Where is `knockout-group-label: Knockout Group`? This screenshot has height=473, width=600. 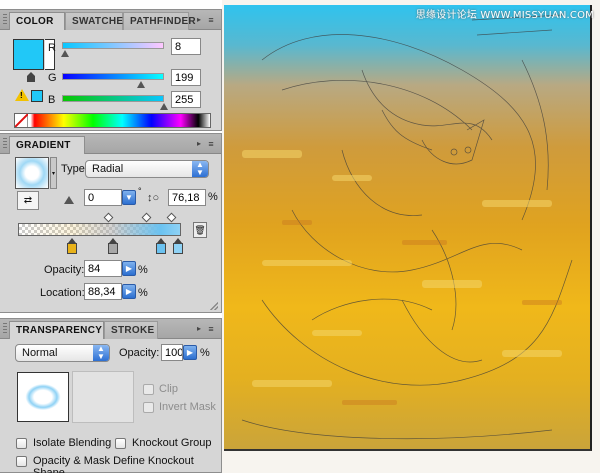
knockout-group-label: Knockout Group is located at coordinates (172, 443).